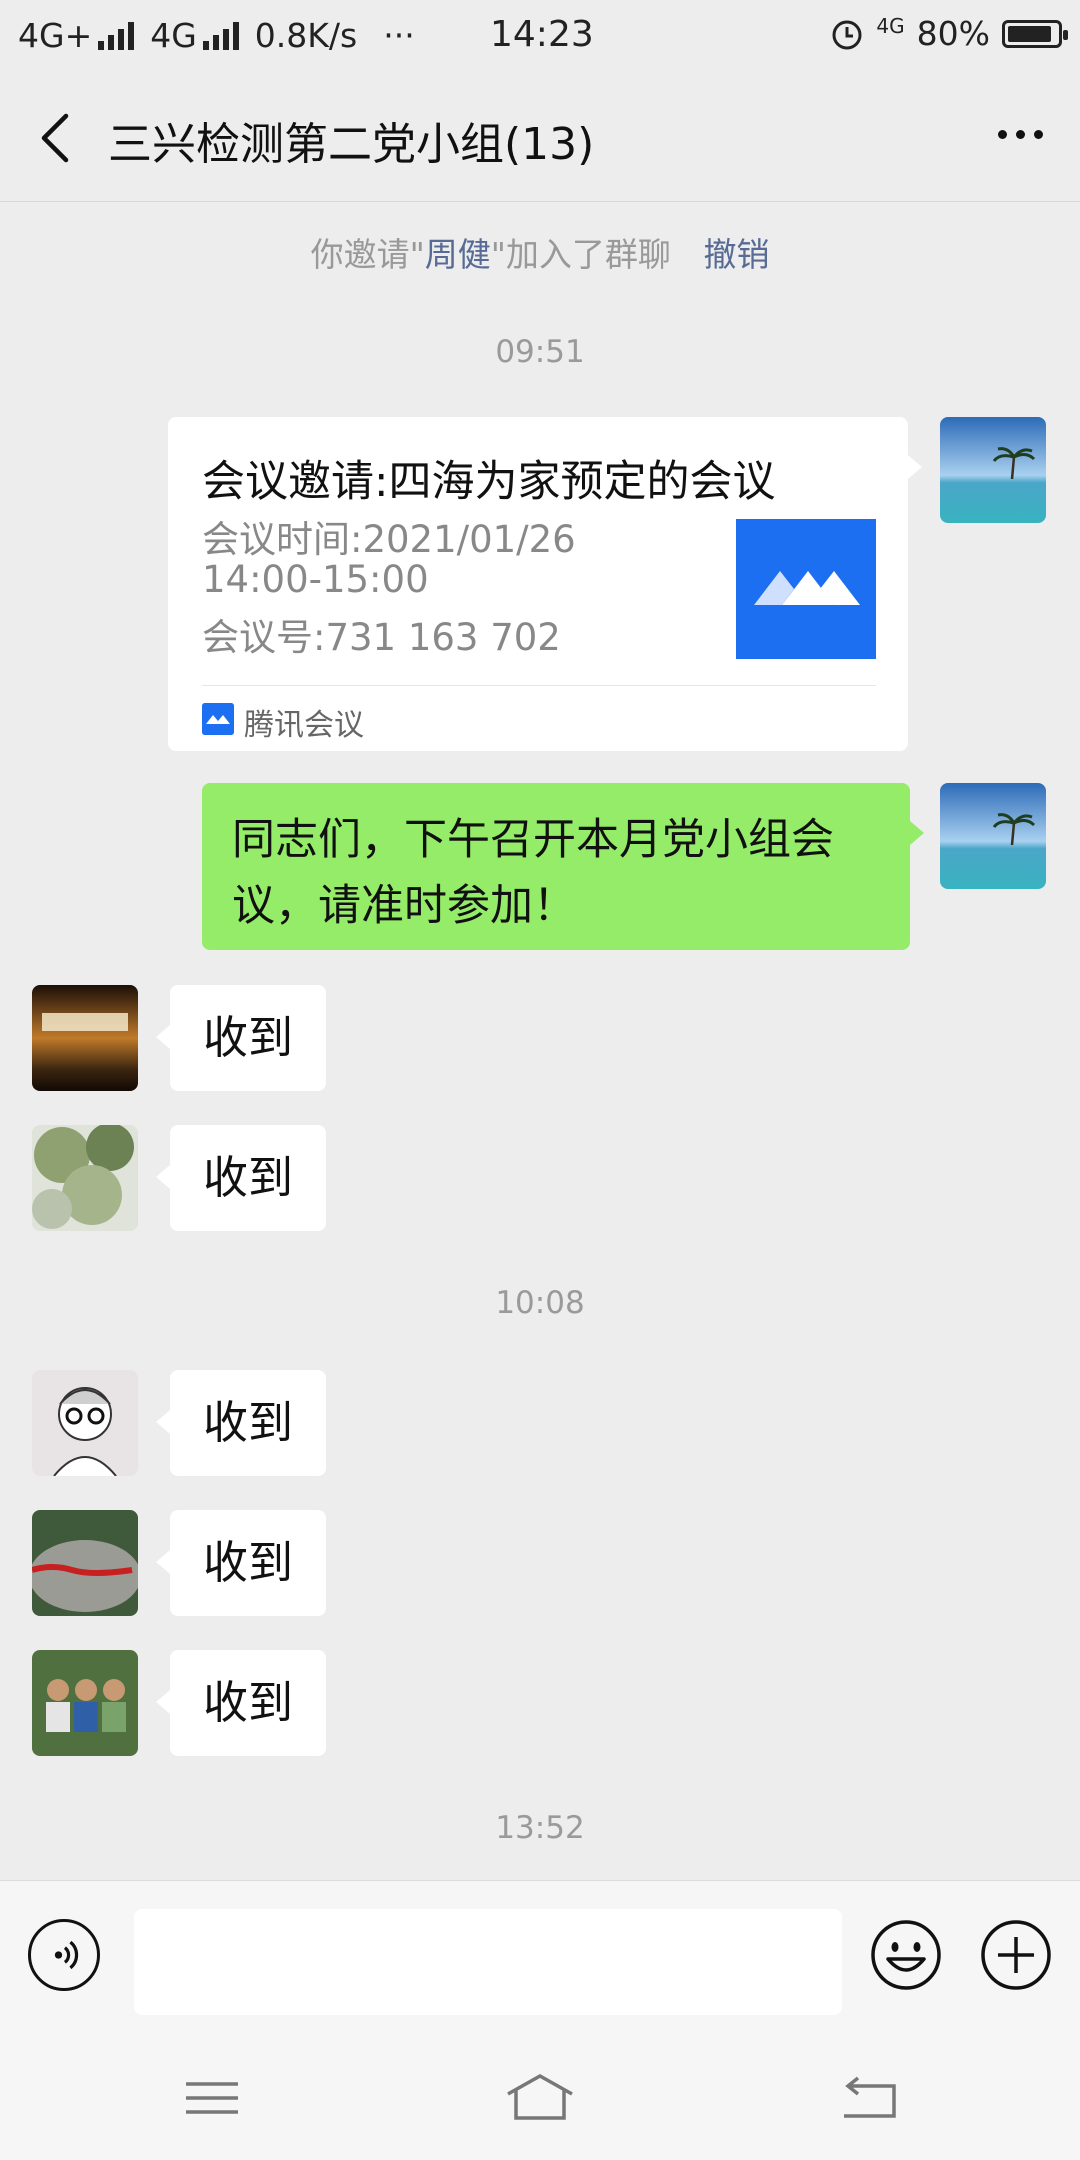  Describe the element at coordinates (351, 144) in the screenshot. I see `chat-title: 三兴检测第二党小组(13)` at that location.